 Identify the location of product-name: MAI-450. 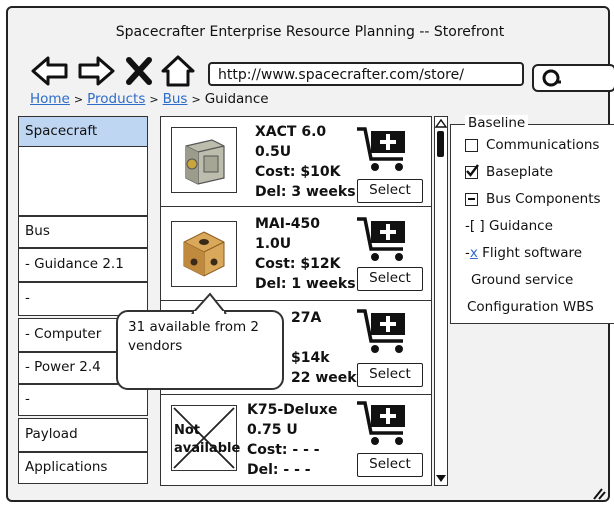
(288, 224).